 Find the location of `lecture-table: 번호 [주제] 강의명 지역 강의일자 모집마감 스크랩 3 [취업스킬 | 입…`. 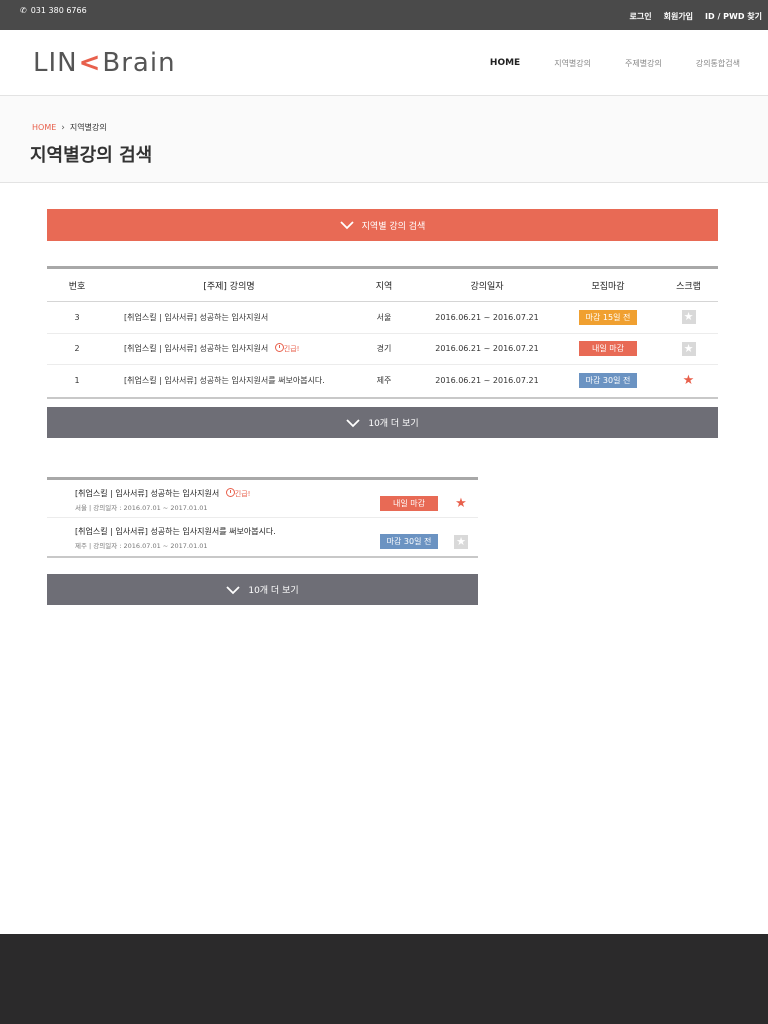

lecture-table: 번호 [주제] 강의명 지역 강의일자 모집마감 스크랩 3 [취업스킬 | 입… is located at coordinates (382, 332).